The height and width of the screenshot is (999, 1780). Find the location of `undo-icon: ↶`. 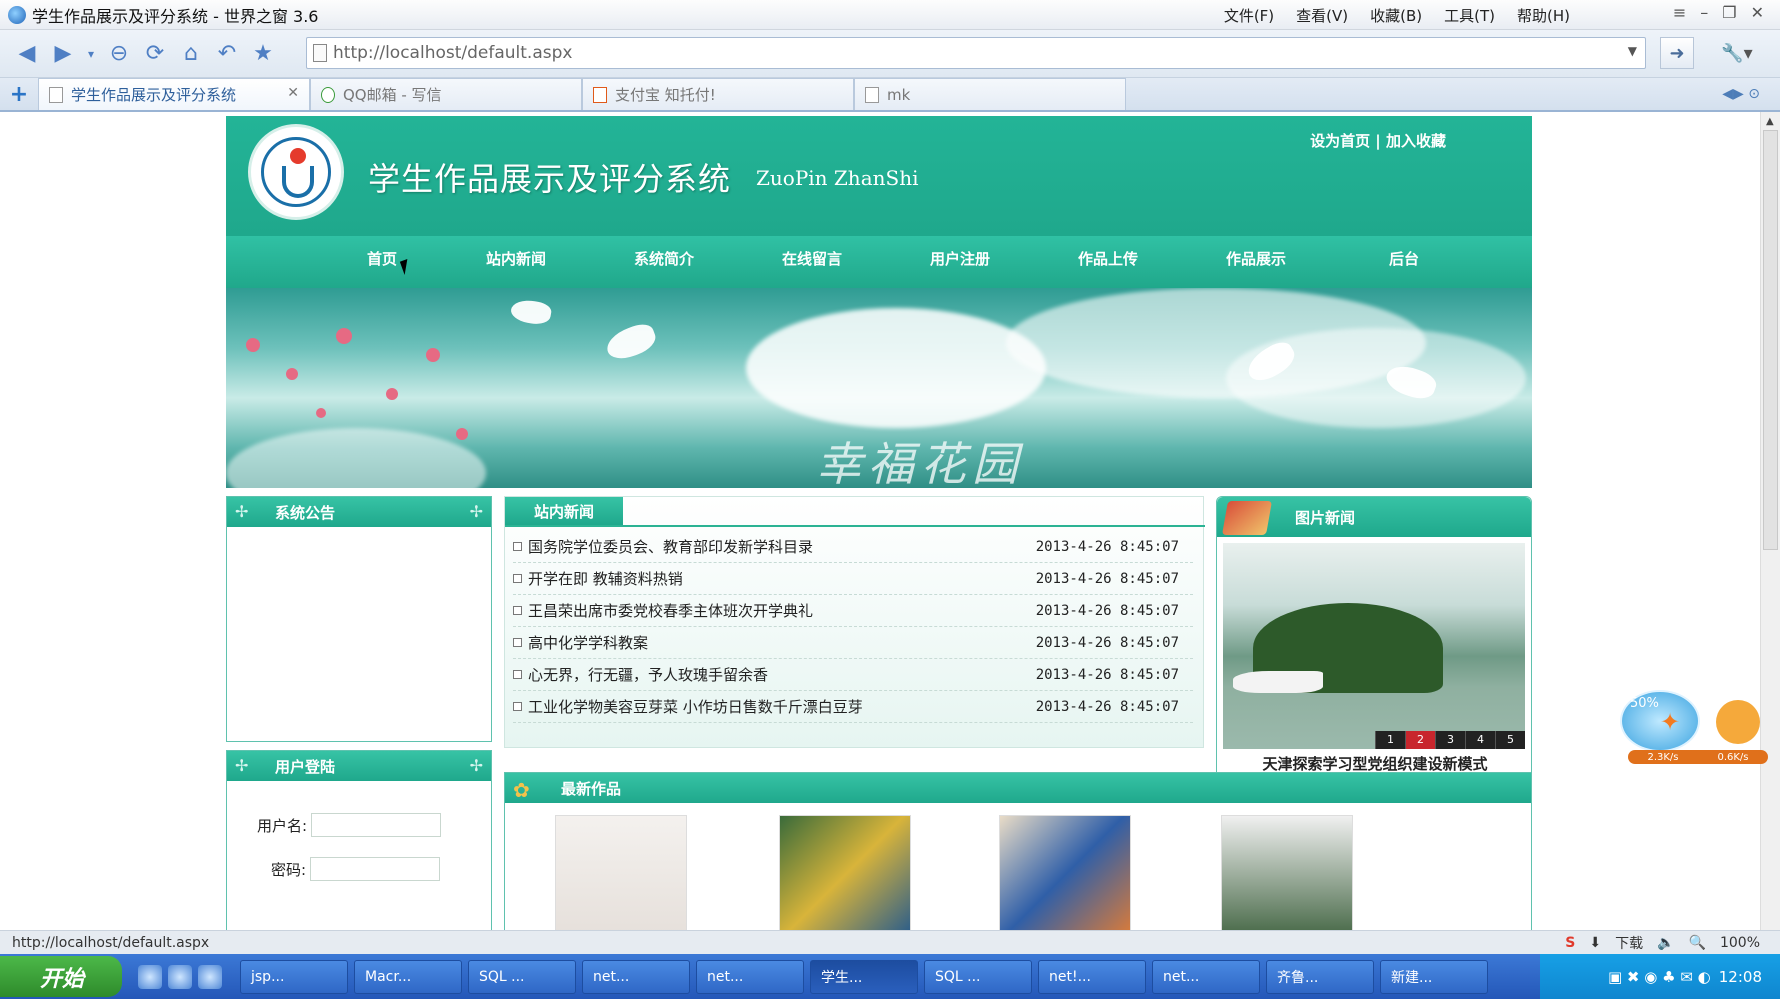

undo-icon: ↶ is located at coordinates (227, 54).